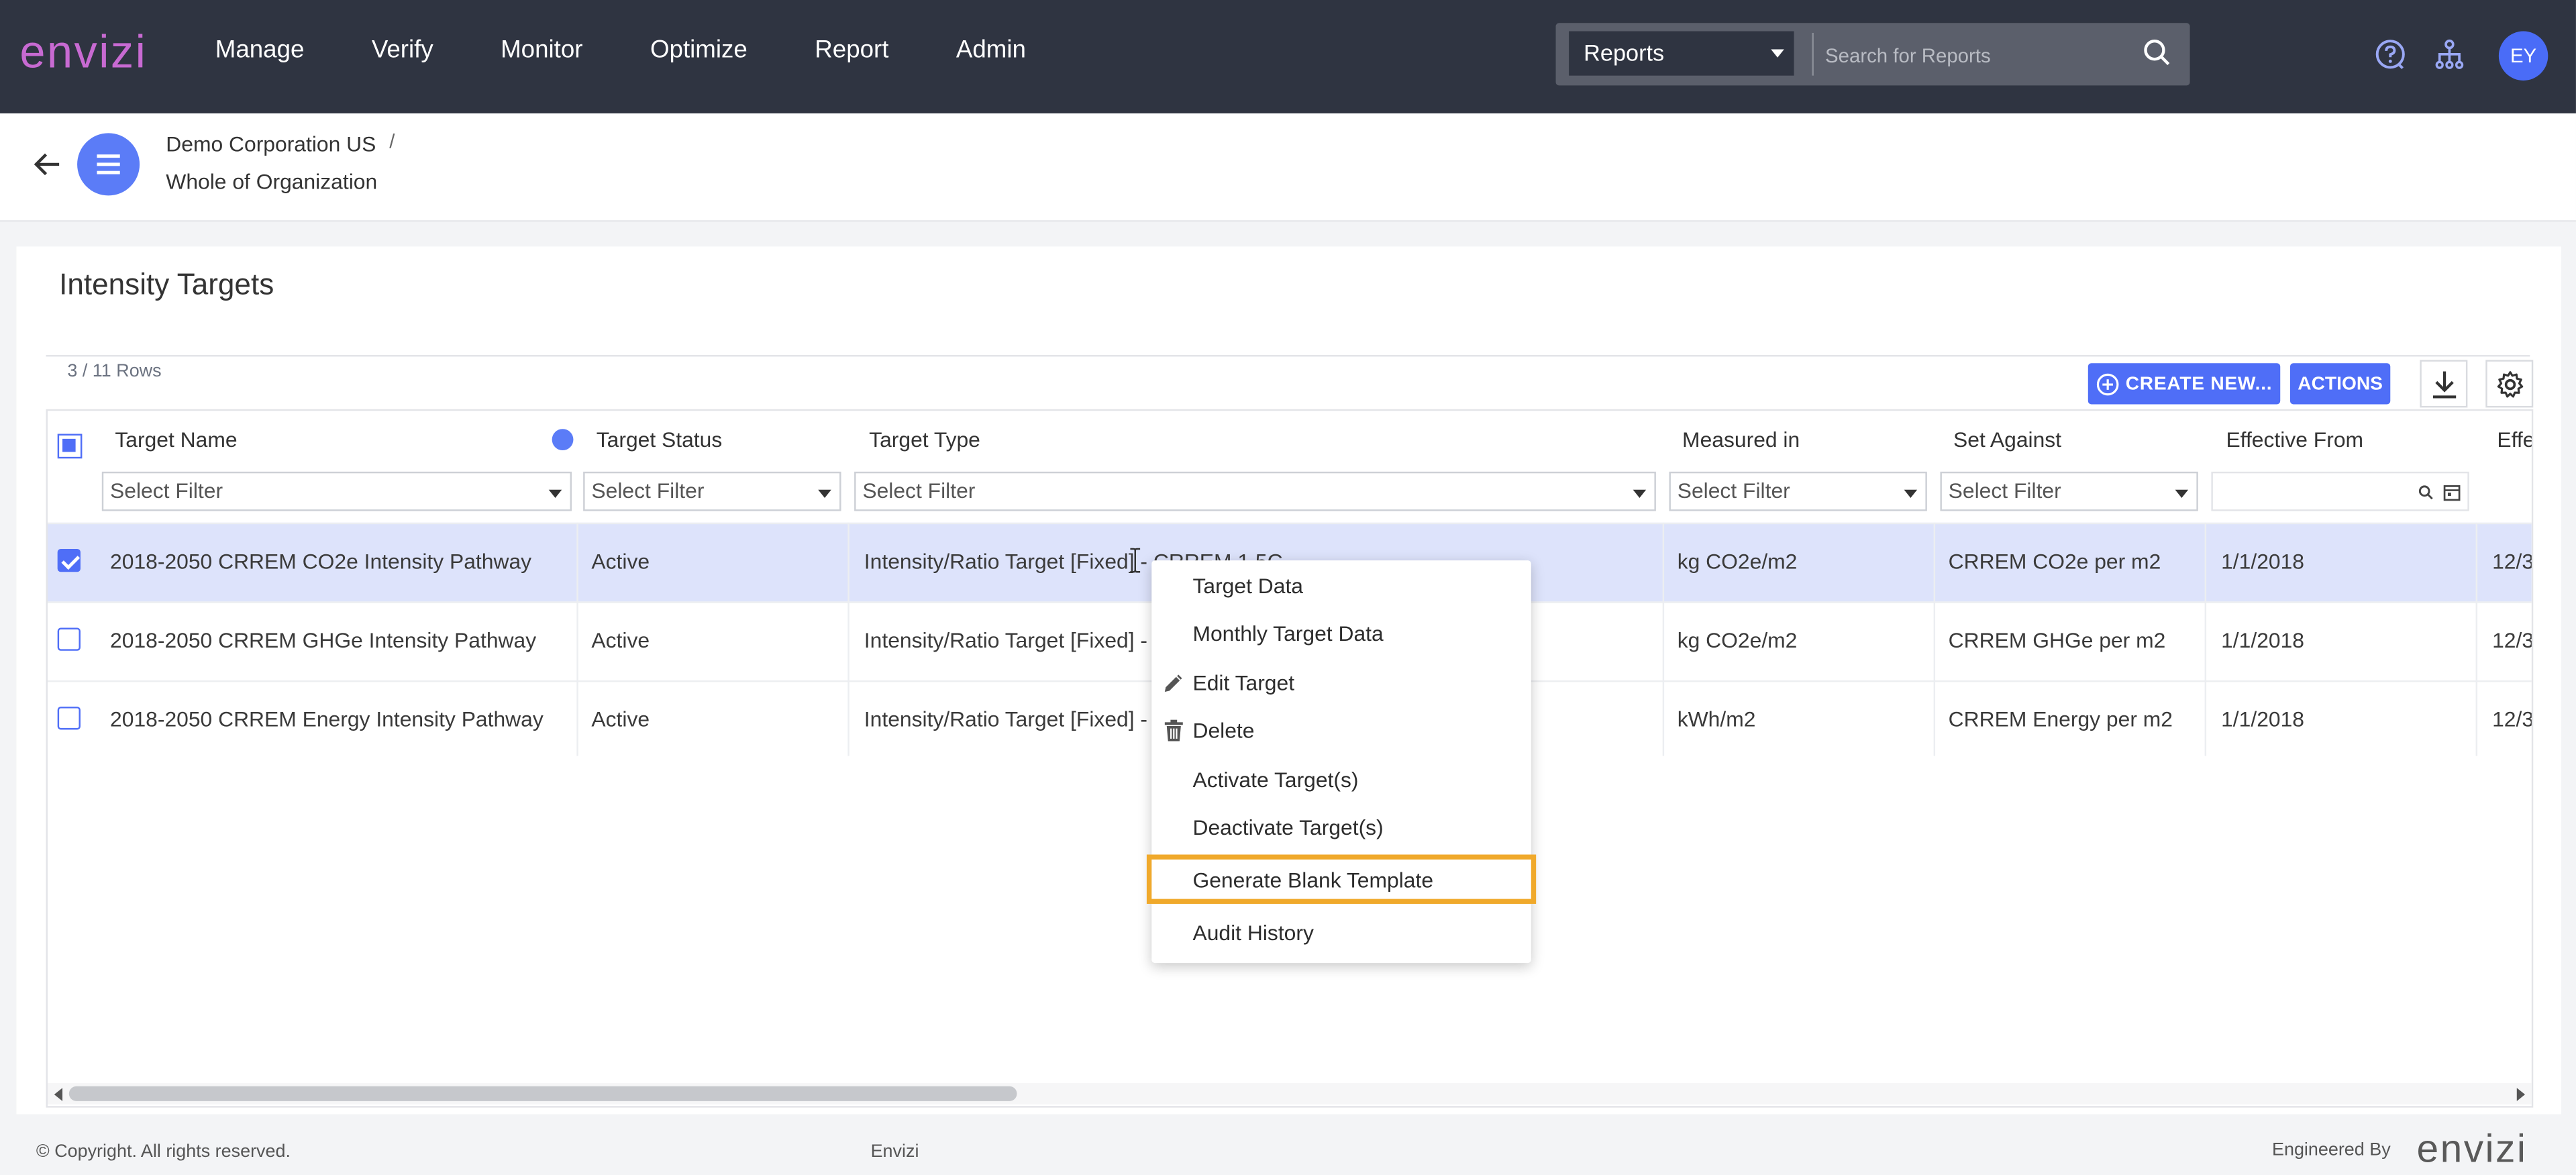  What do you see at coordinates (2390, 54) in the screenshot?
I see `help-icon` at bounding box center [2390, 54].